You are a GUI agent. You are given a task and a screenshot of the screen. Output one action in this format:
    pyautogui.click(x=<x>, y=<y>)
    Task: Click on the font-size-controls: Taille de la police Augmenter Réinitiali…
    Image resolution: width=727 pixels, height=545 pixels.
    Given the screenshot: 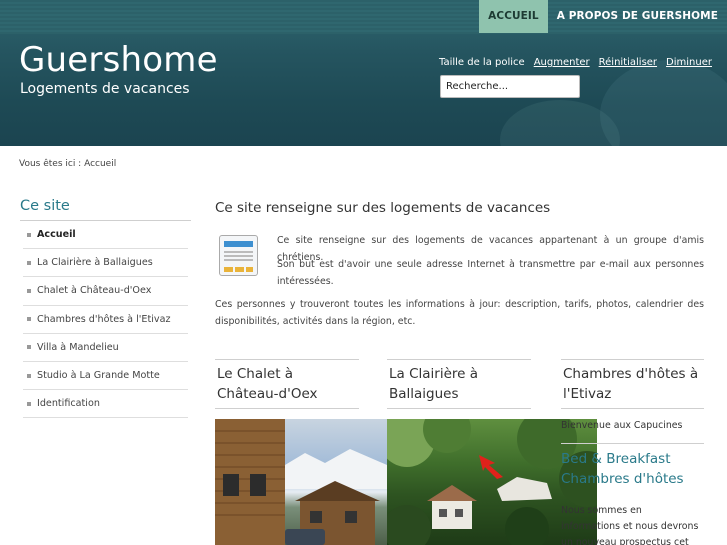 What is the action you would take?
    pyautogui.click(x=575, y=62)
    